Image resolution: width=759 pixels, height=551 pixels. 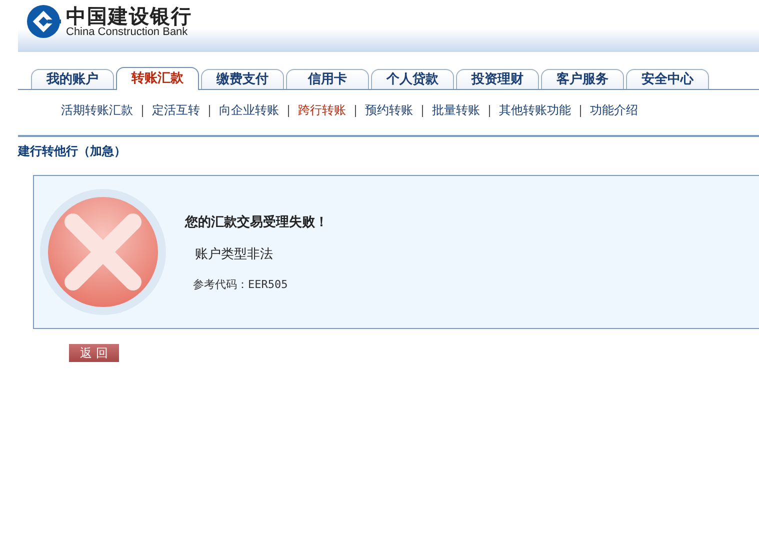 What do you see at coordinates (72, 79) in the screenshot?
I see `nav-tab: 我的账户` at bounding box center [72, 79].